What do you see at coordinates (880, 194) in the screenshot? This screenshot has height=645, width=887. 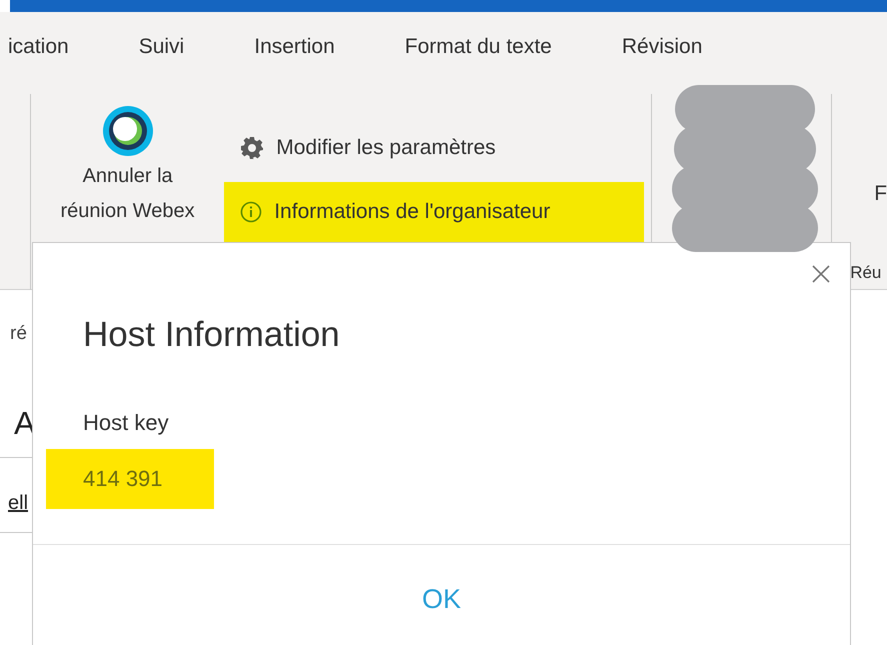 I see `ribbon-button-label: F` at bounding box center [880, 194].